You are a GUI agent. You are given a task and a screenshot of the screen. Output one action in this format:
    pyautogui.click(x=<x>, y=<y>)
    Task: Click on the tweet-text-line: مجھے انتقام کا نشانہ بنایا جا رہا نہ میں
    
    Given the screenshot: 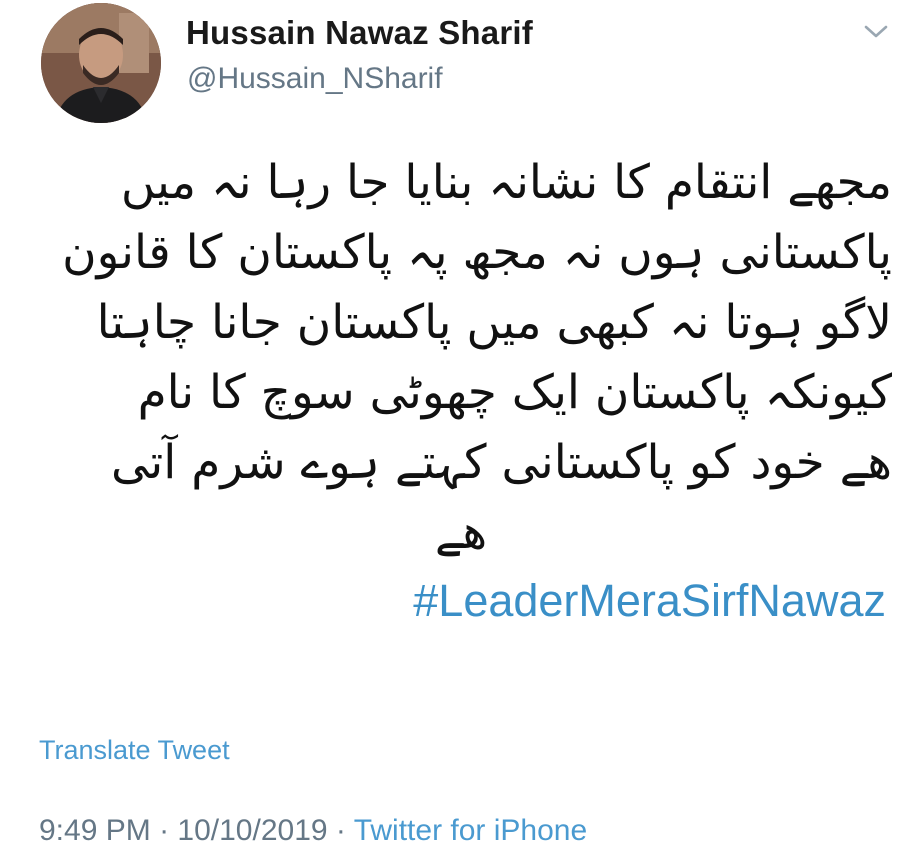 What is the action you would take?
    pyautogui.click(x=506, y=182)
    